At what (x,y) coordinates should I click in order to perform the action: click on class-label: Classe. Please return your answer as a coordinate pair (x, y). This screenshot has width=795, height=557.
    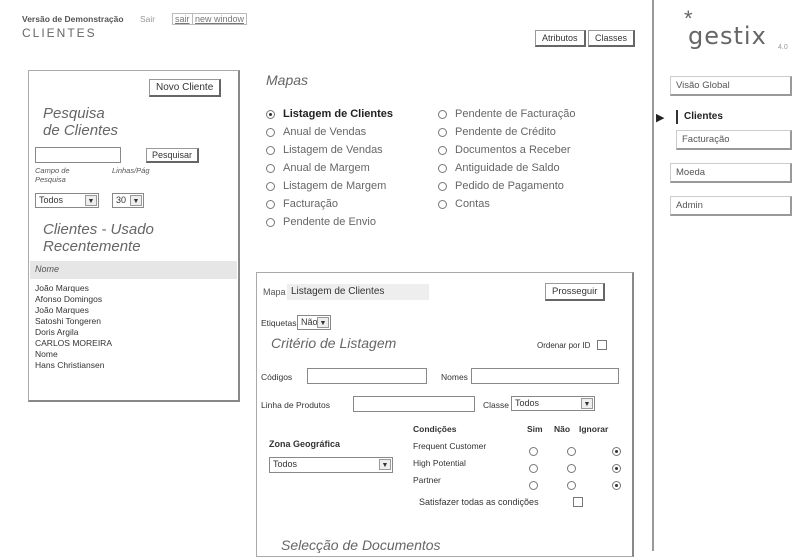
    Looking at the image, I should click on (496, 405).